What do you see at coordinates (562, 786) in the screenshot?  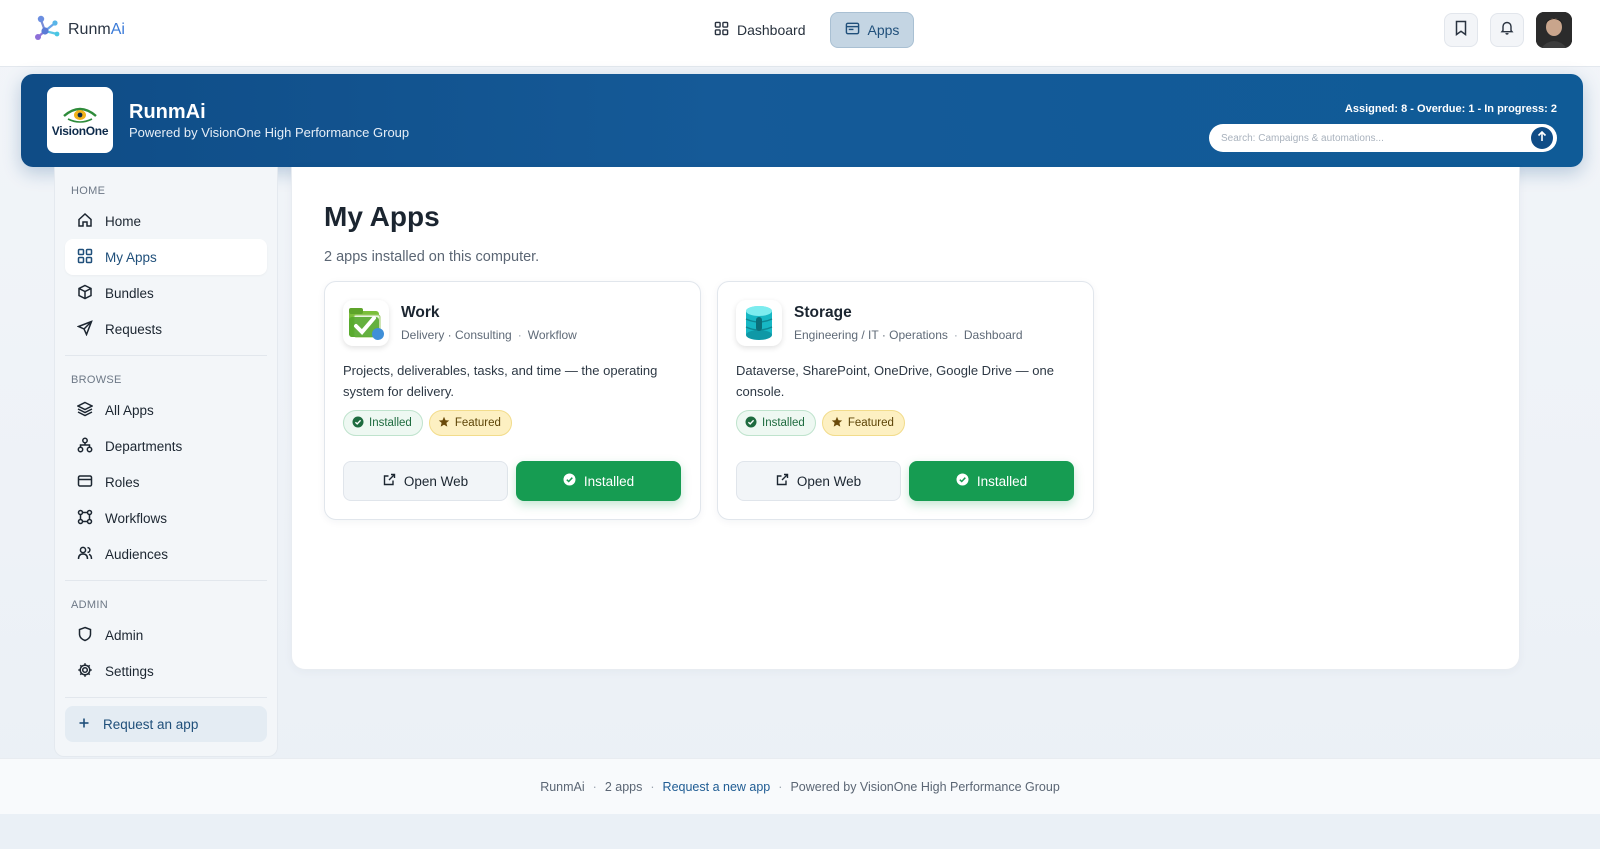 I see `footer-brand: RunmAi` at bounding box center [562, 786].